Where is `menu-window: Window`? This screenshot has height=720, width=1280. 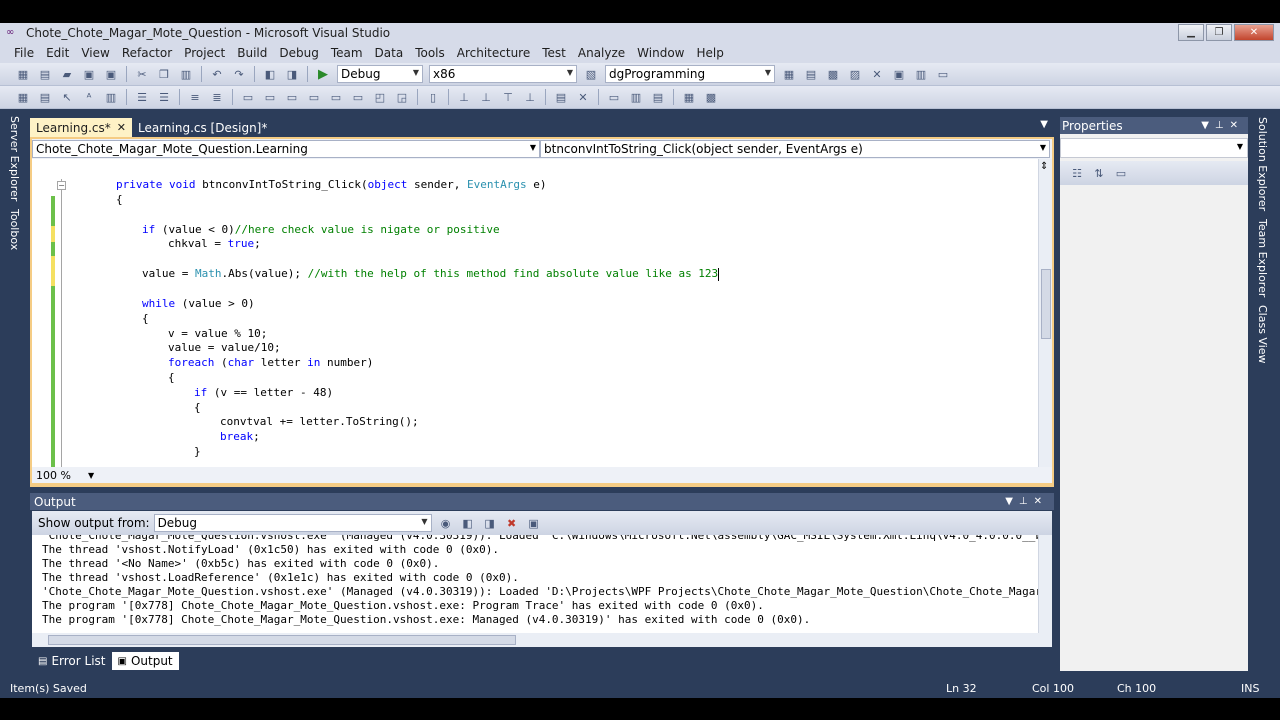
menu-window: Window is located at coordinates (660, 53).